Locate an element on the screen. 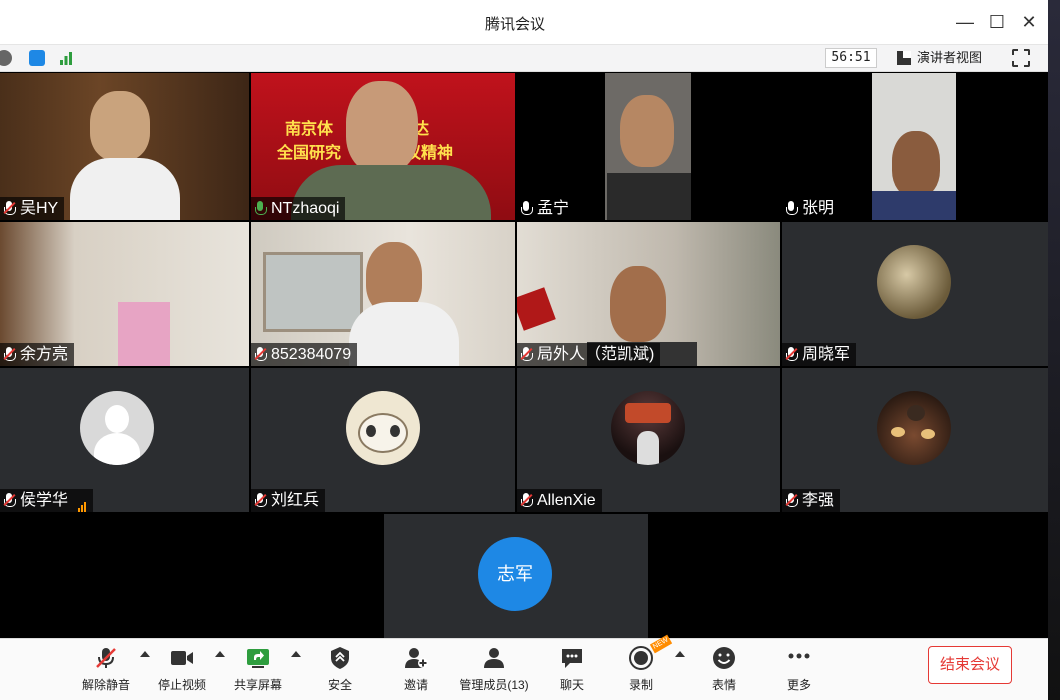 The height and width of the screenshot is (700, 1060). participant-name: 局外人（范凯斌) is located at coordinates (596, 354).